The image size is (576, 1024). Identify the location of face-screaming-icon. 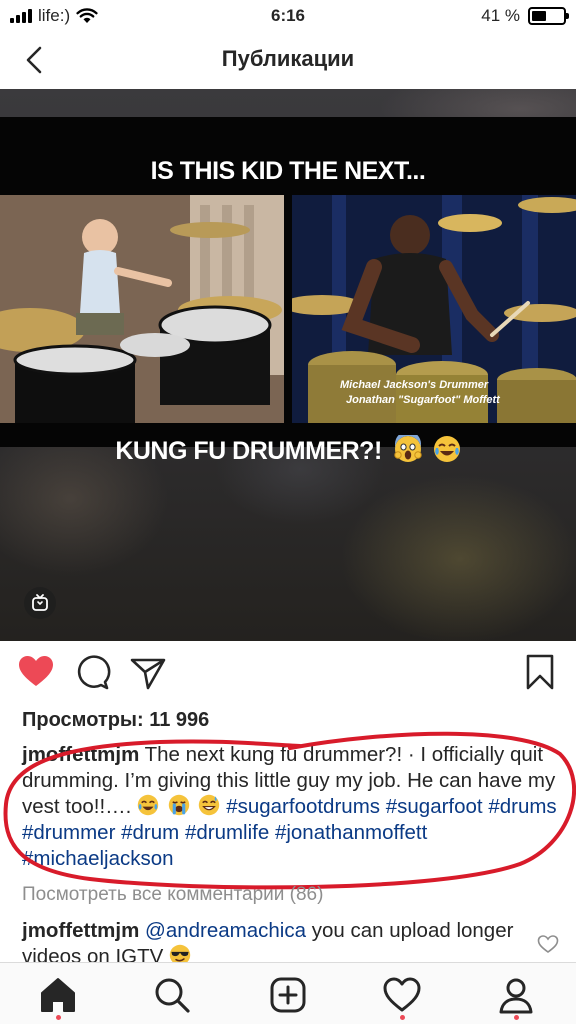
(408, 446).